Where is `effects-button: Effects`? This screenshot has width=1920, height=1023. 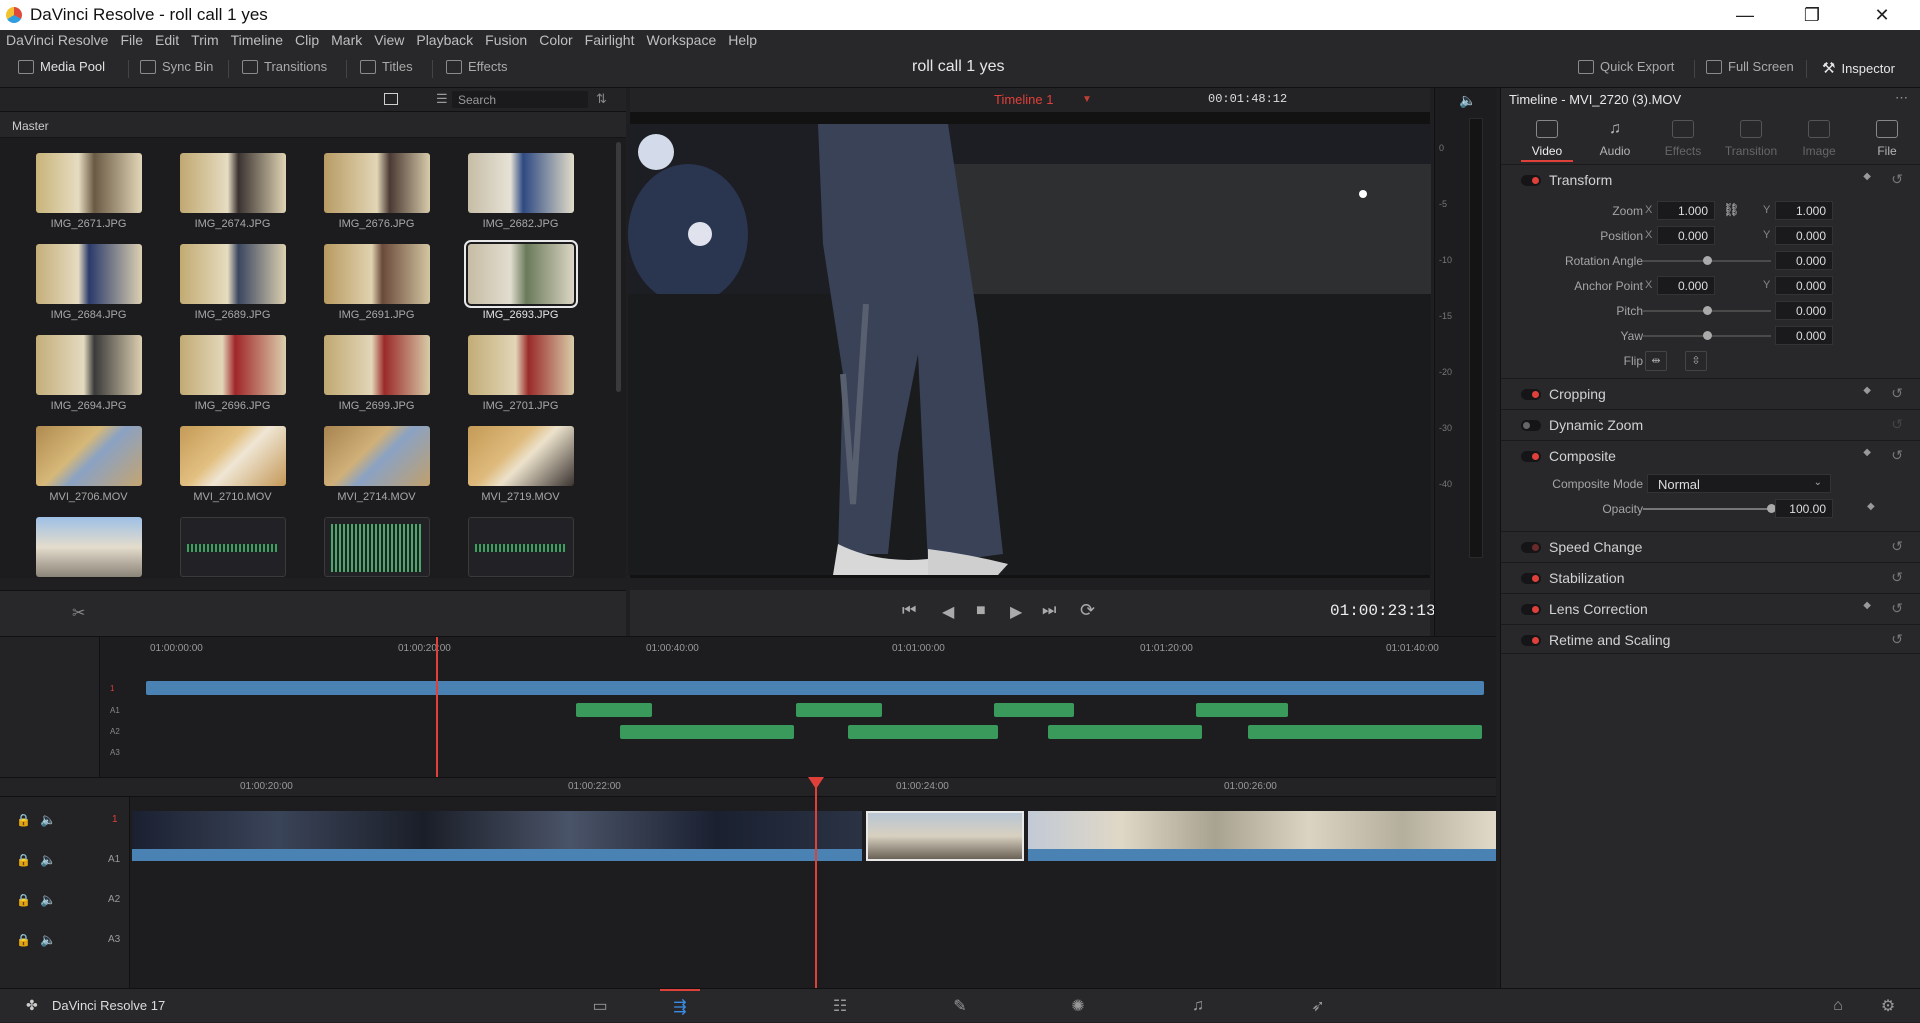 effects-button: Effects is located at coordinates (477, 66).